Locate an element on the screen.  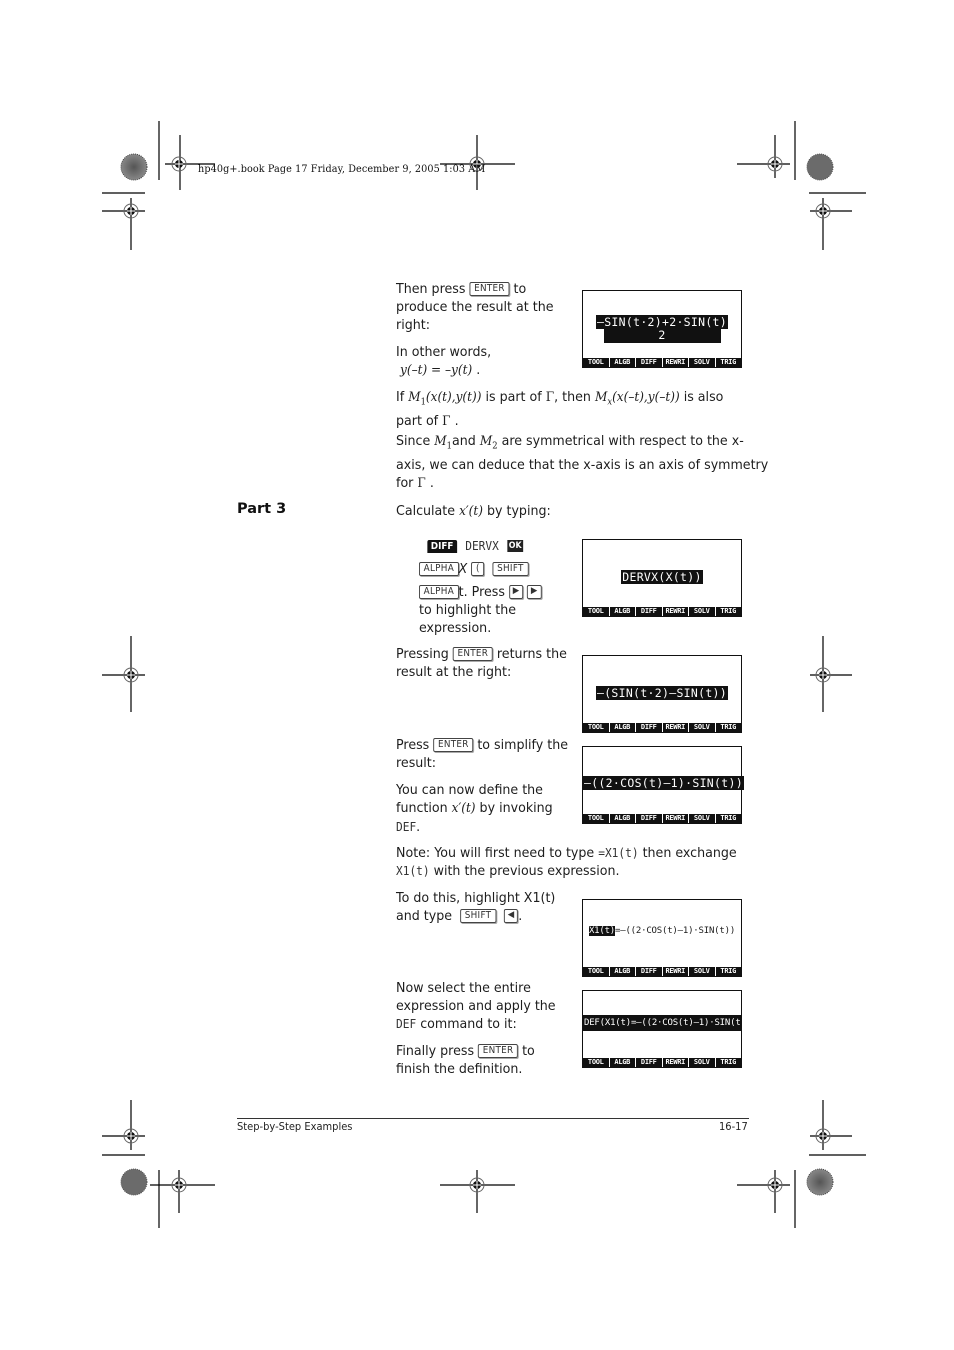
equation-y-odd: y(–t) = –y(t) is located at coordinates (436, 370).